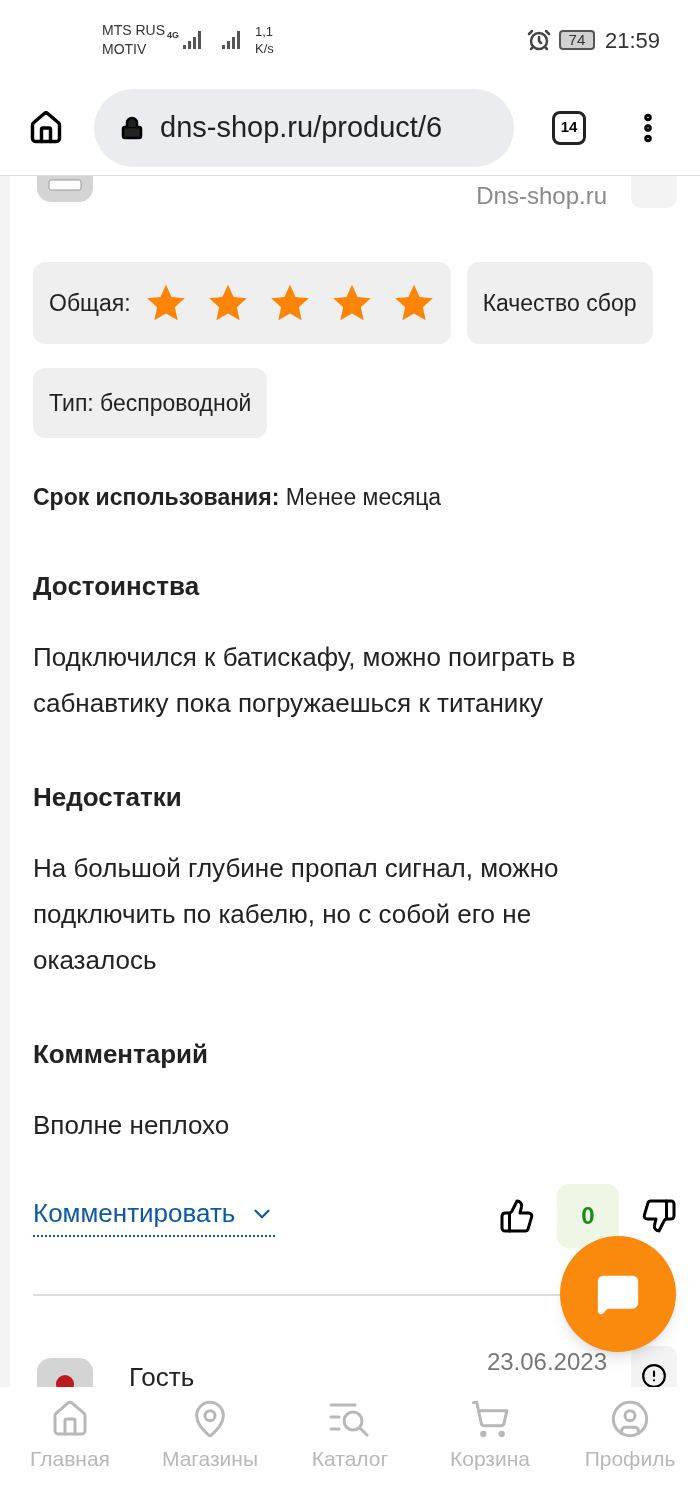  Describe the element at coordinates (659, 1215) in the screenshot. I see `thumbs-down-icon` at that location.